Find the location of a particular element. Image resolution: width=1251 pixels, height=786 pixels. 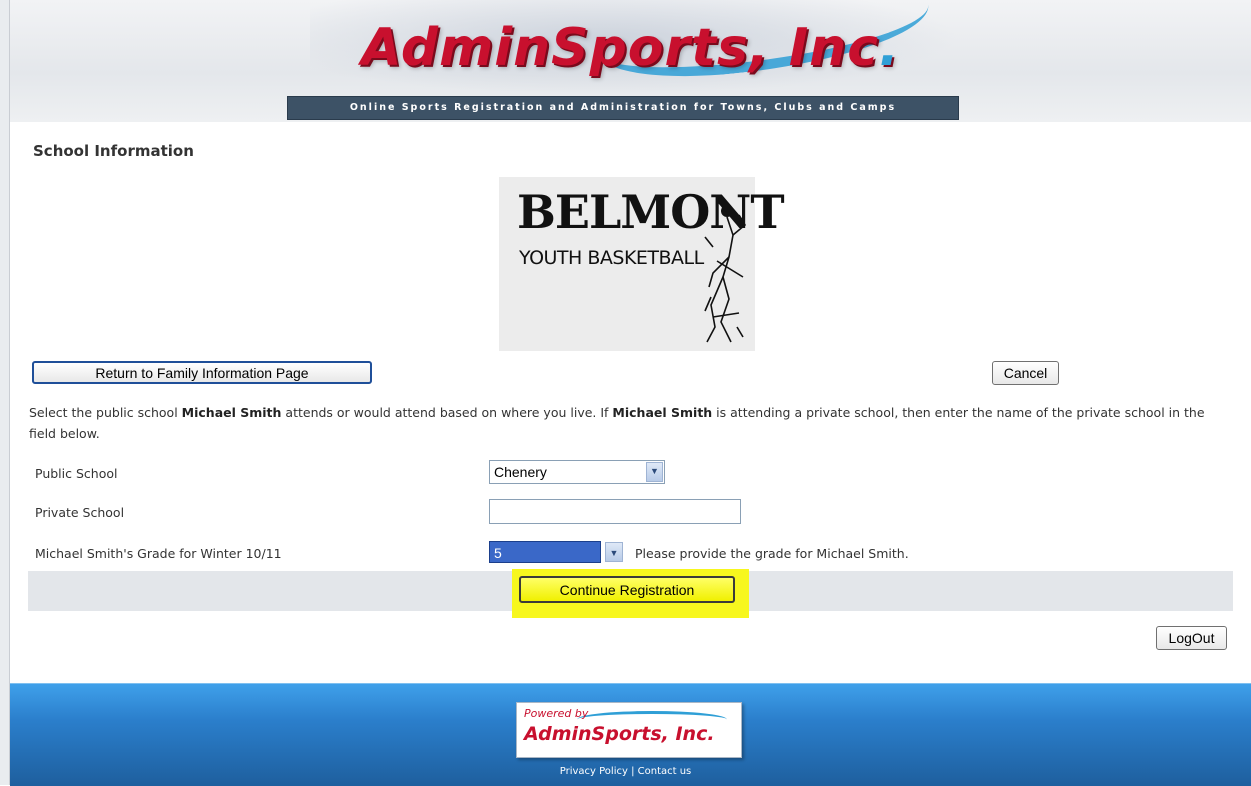

public-school-label: Public School is located at coordinates (76, 473).